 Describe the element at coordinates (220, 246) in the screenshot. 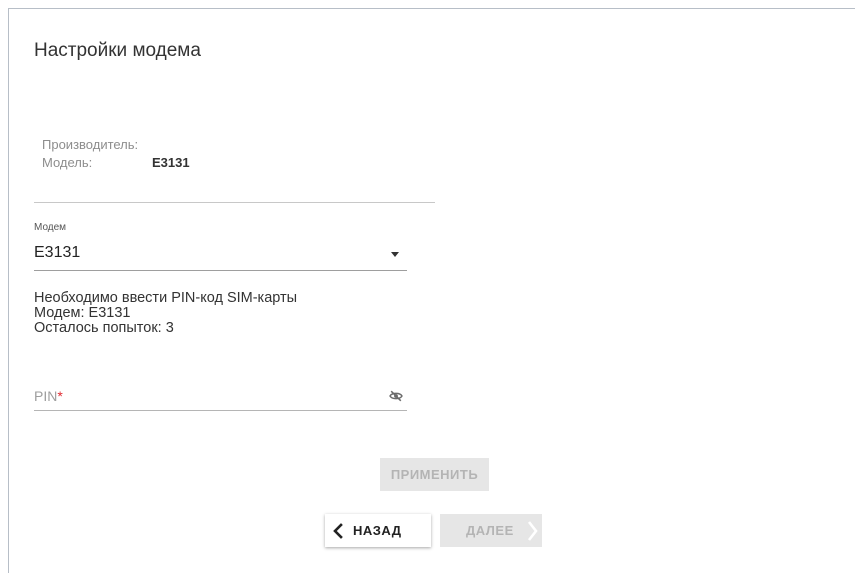

I see `modem-select: Модем E3131` at that location.